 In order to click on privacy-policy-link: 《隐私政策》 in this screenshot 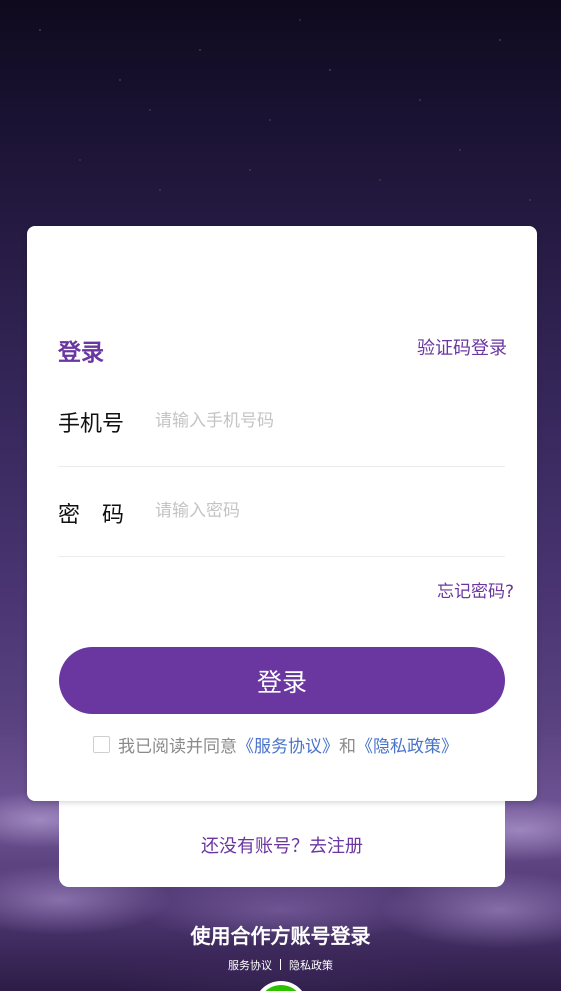, I will do `click(407, 744)`.